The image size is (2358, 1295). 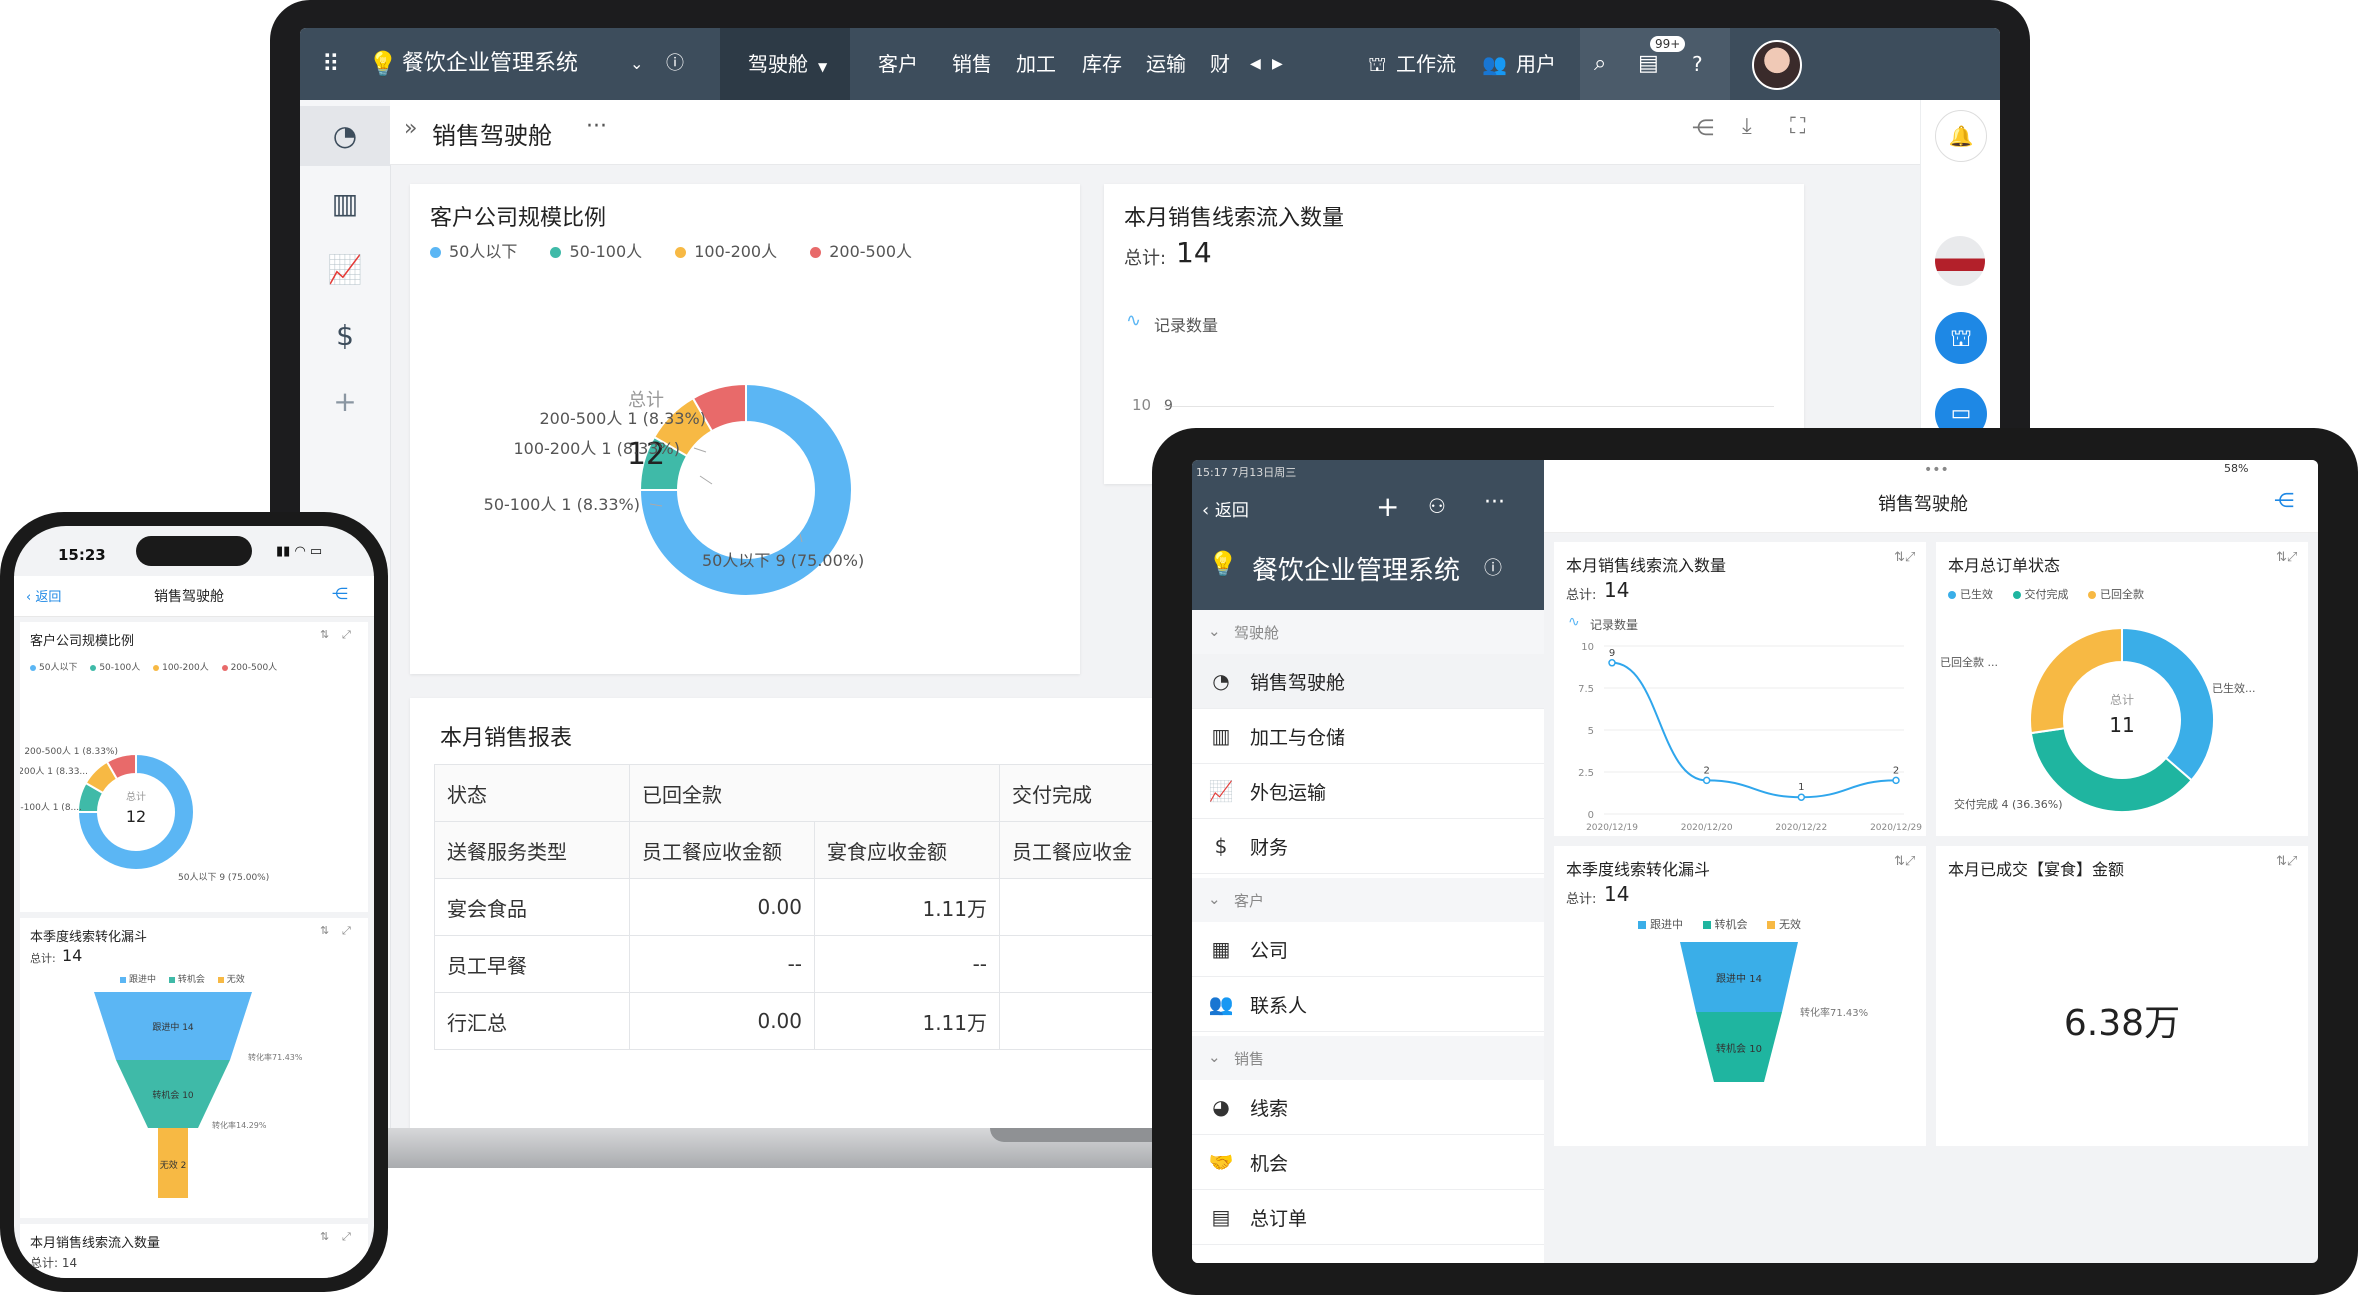 What do you see at coordinates (331, 64) in the screenshot?
I see `apps-grid-icon: ⠿` at bounding box center [331, 64].